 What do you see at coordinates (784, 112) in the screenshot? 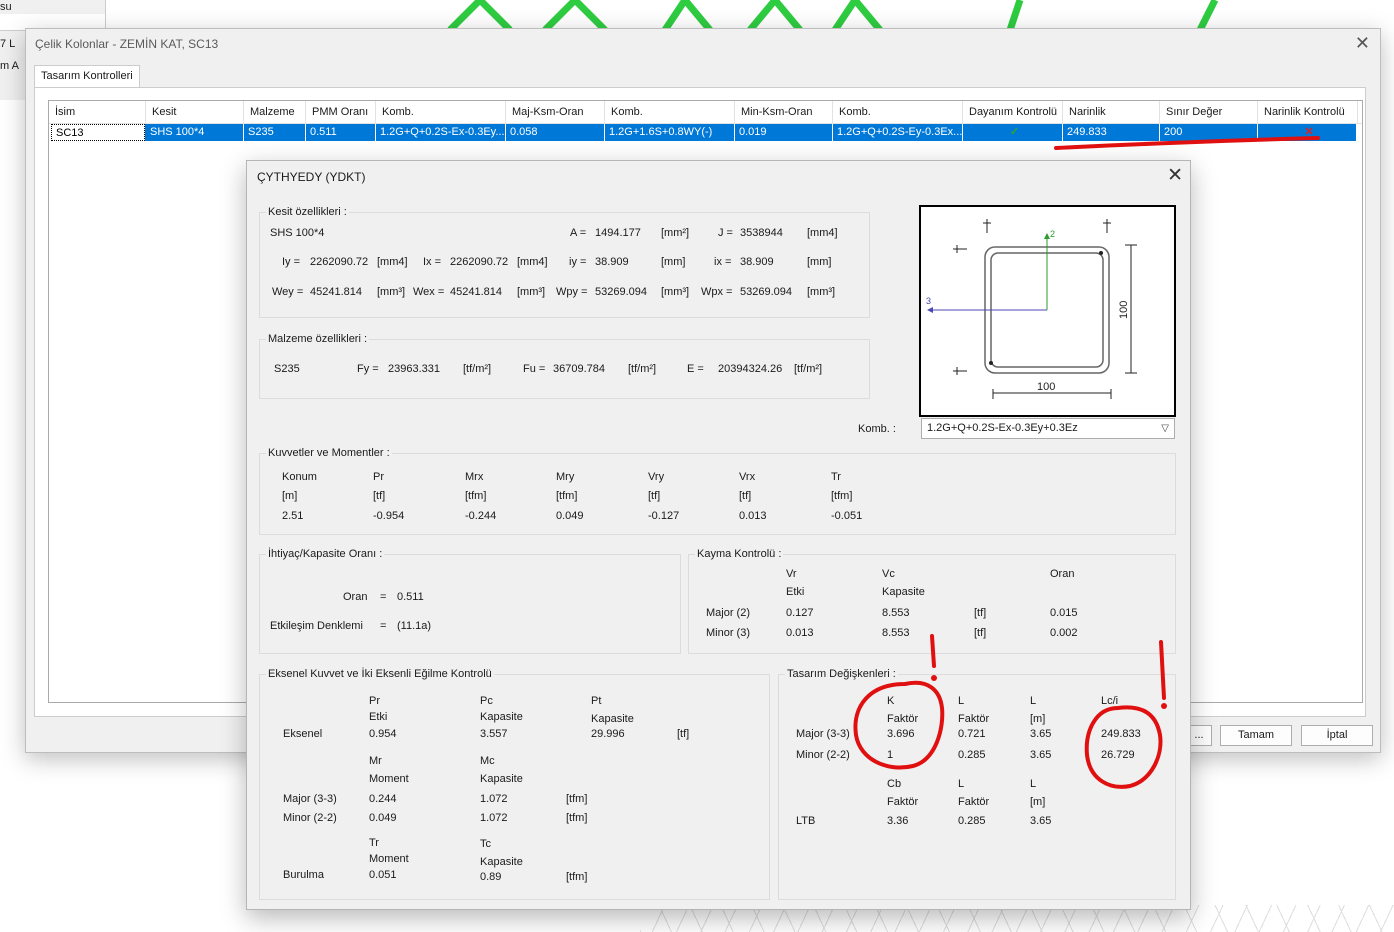
I see `column-header: Min-Ksm-Oran` at bounding box center [784, 112].